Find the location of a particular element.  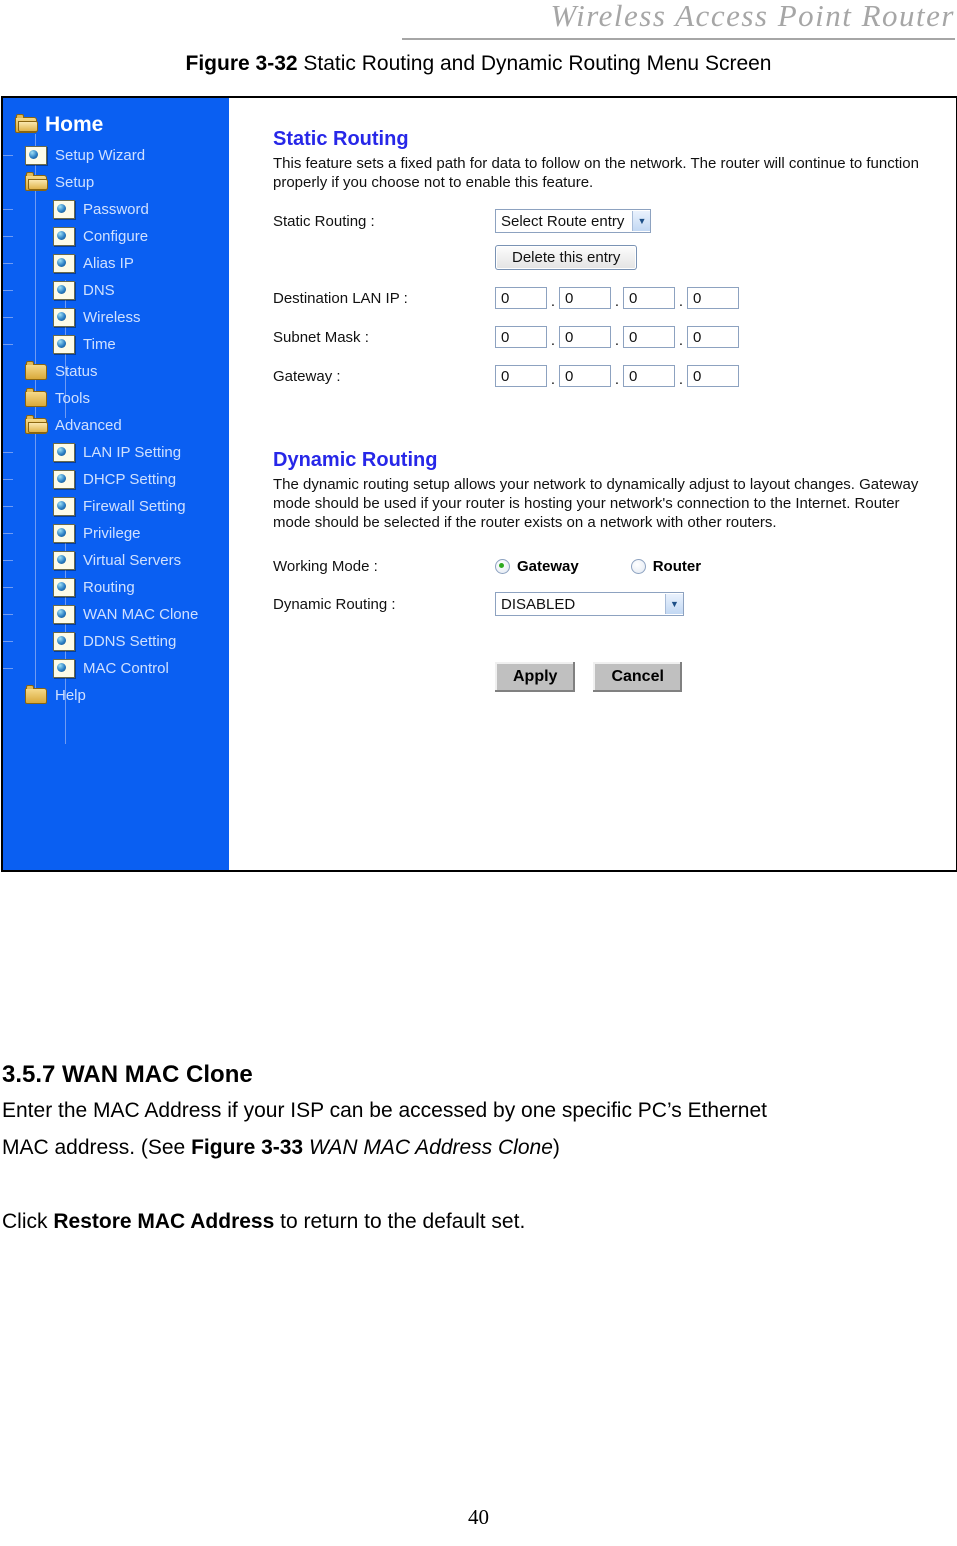

sidebar-item-home: Home is located at coordinates (116, 125).